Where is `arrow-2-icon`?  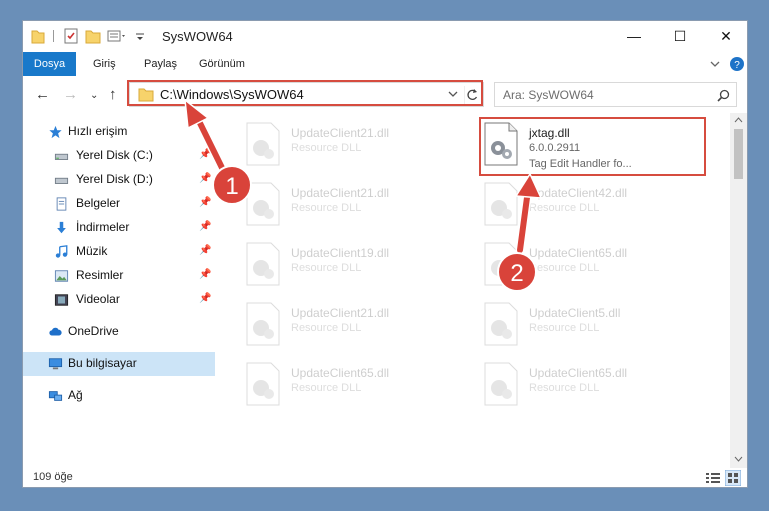
arrow-2-icon is located at coordinates (528, 213).